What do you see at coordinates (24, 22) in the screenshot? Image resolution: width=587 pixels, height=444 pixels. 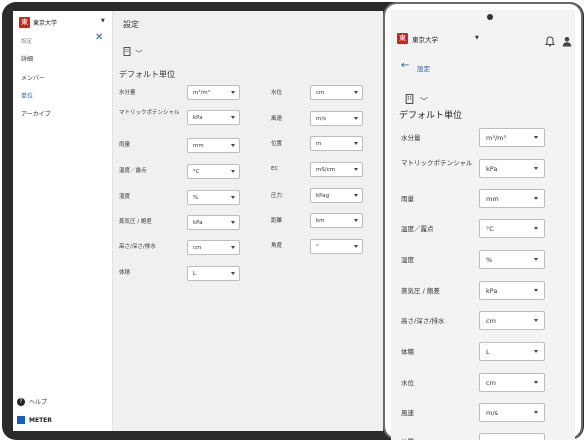 I see `org-logo: 東` at bounding box center [24, 22].